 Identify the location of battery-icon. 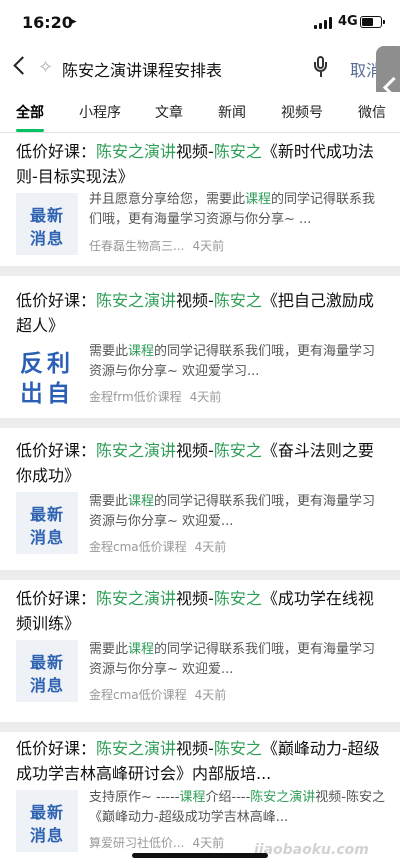
(372, 22).